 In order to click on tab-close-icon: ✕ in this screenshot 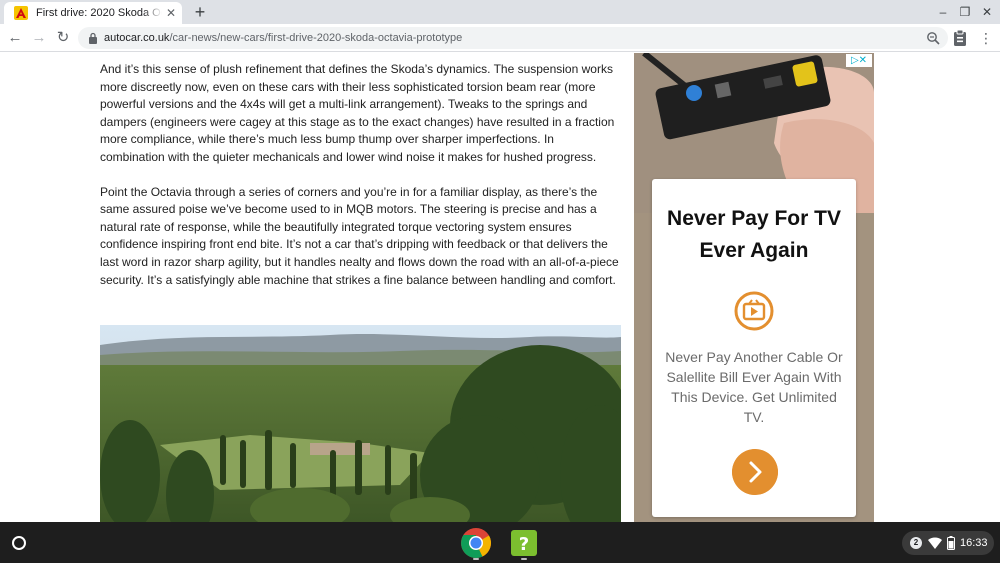, I will do `click(171, 13)`.